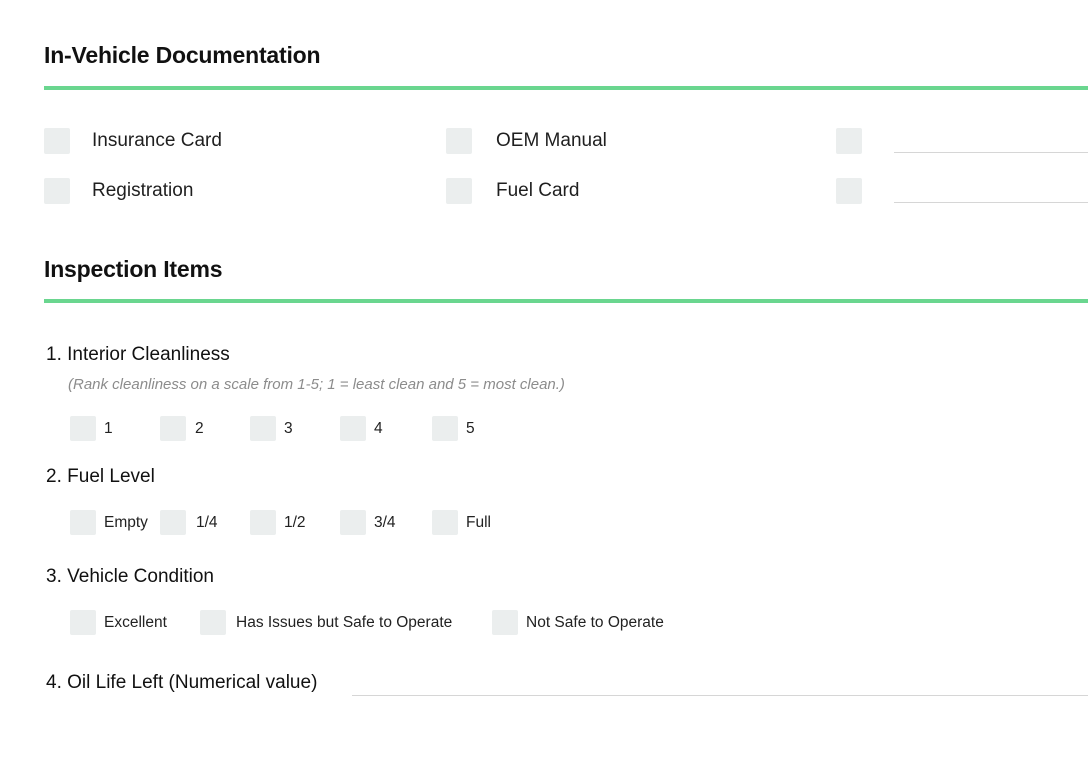 This screenshot has height=770, width=1088. Describe the element at coordinates (207, 522) in the screenshot. I see `option-fuel-quarter: 1/4` at that location.